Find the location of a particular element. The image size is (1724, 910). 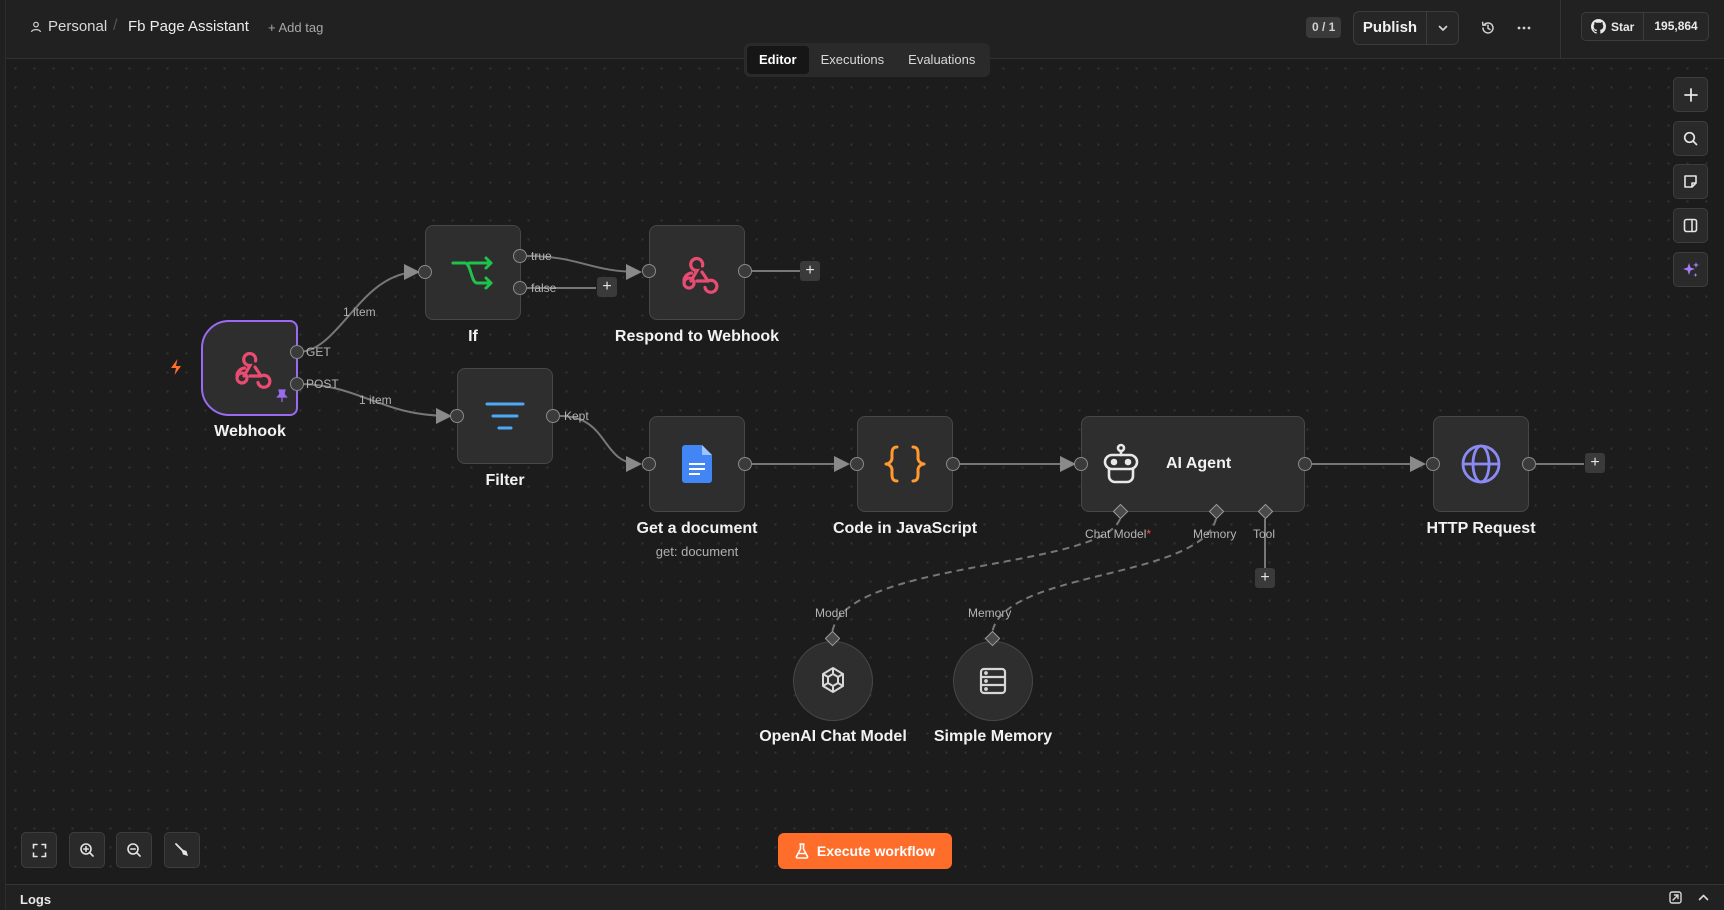

node-if is located at coordinates (473, 272).